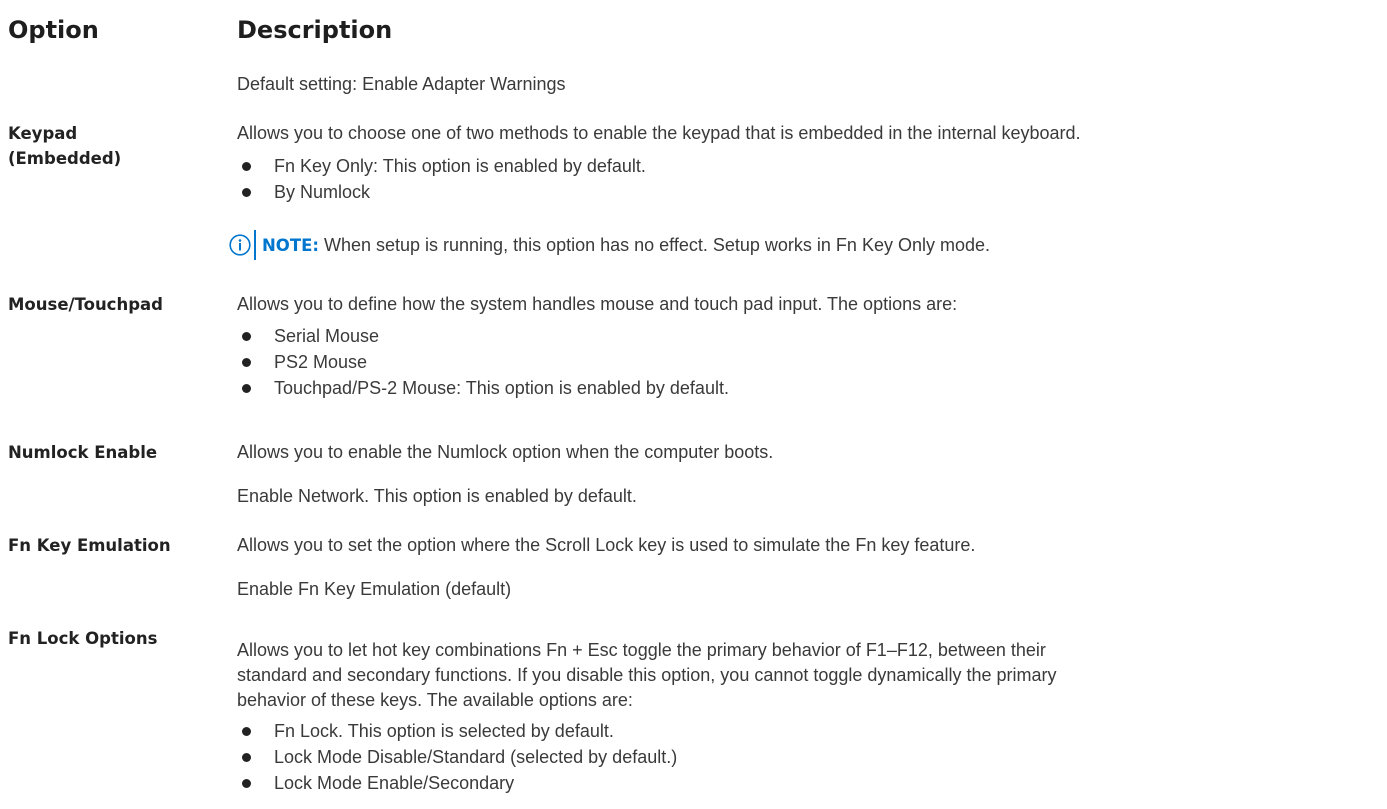  Describe the element at coordinates (374, 589) in the screenshot. I see `fn-emulation-default: Enable Fn Key Emulation (default)` at that location.